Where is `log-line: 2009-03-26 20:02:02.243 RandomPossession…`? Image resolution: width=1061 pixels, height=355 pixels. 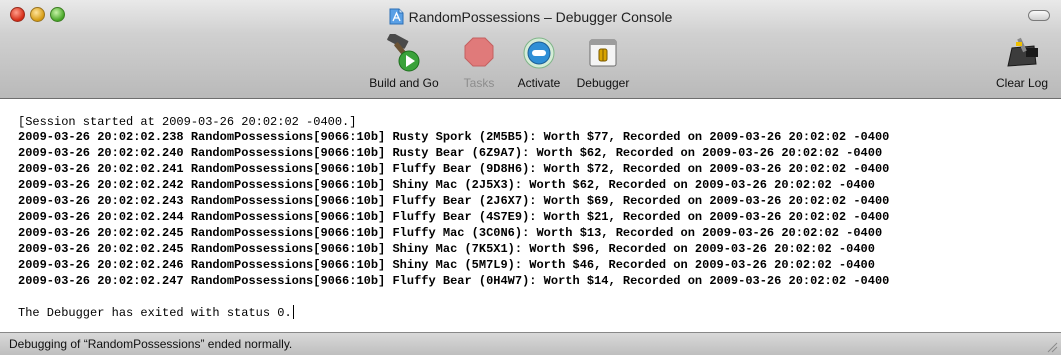 log-line: 2009-03-26 20:02:02.243 RandomPossession… is located at coordinates (454, 201).